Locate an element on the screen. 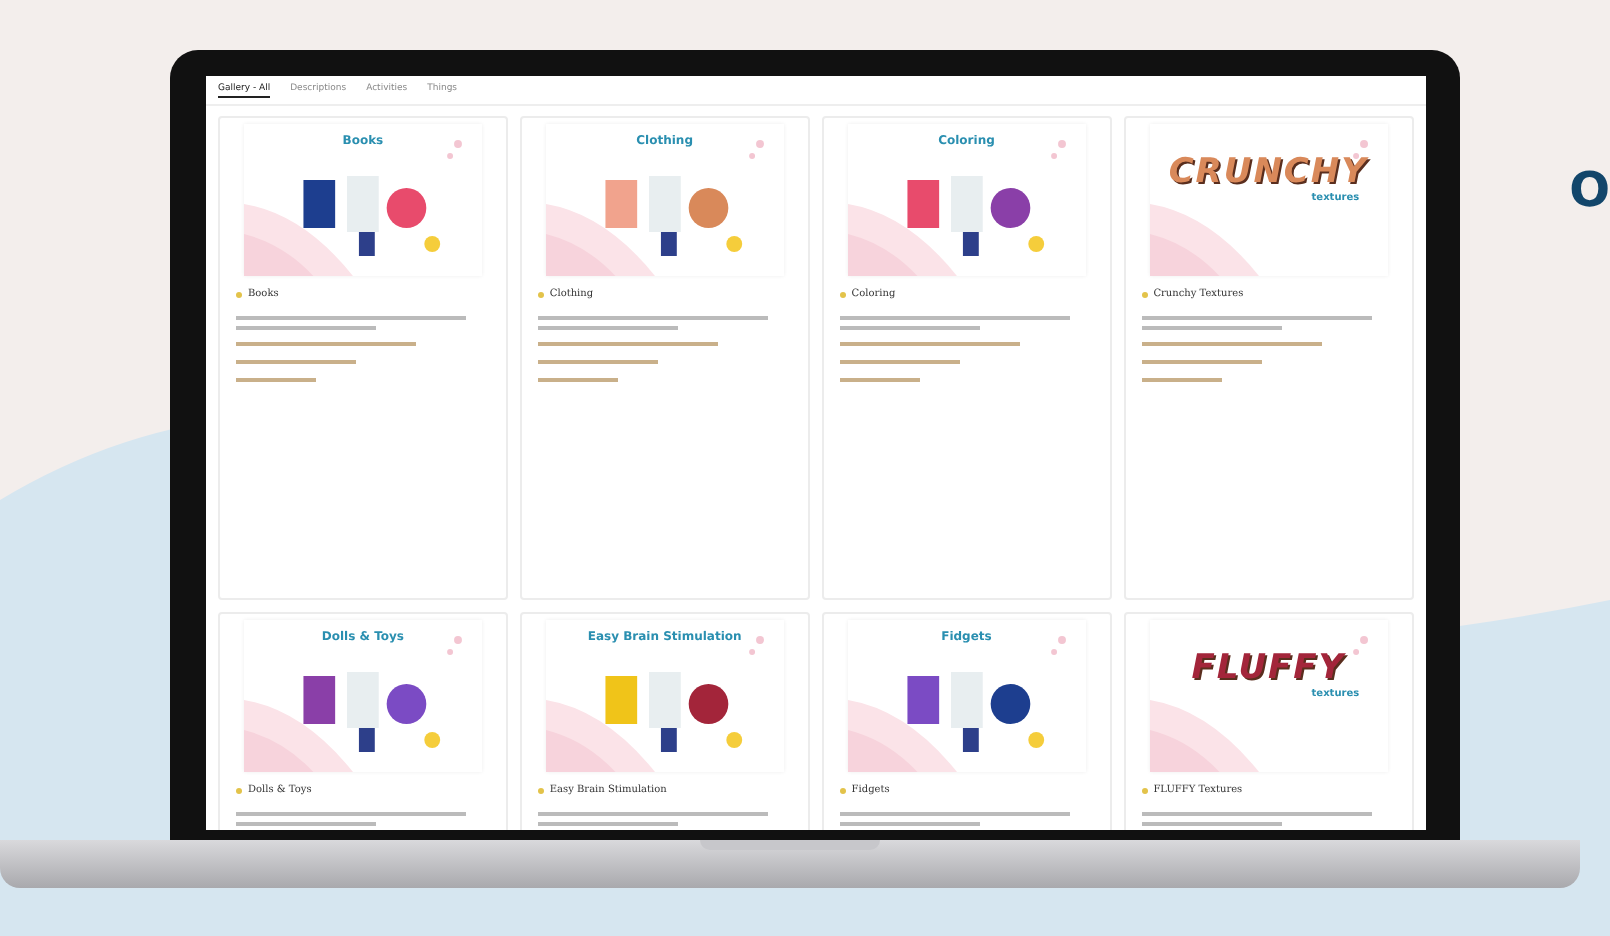  cover-title: FLUFFY is located at coordinates (1268, 668).